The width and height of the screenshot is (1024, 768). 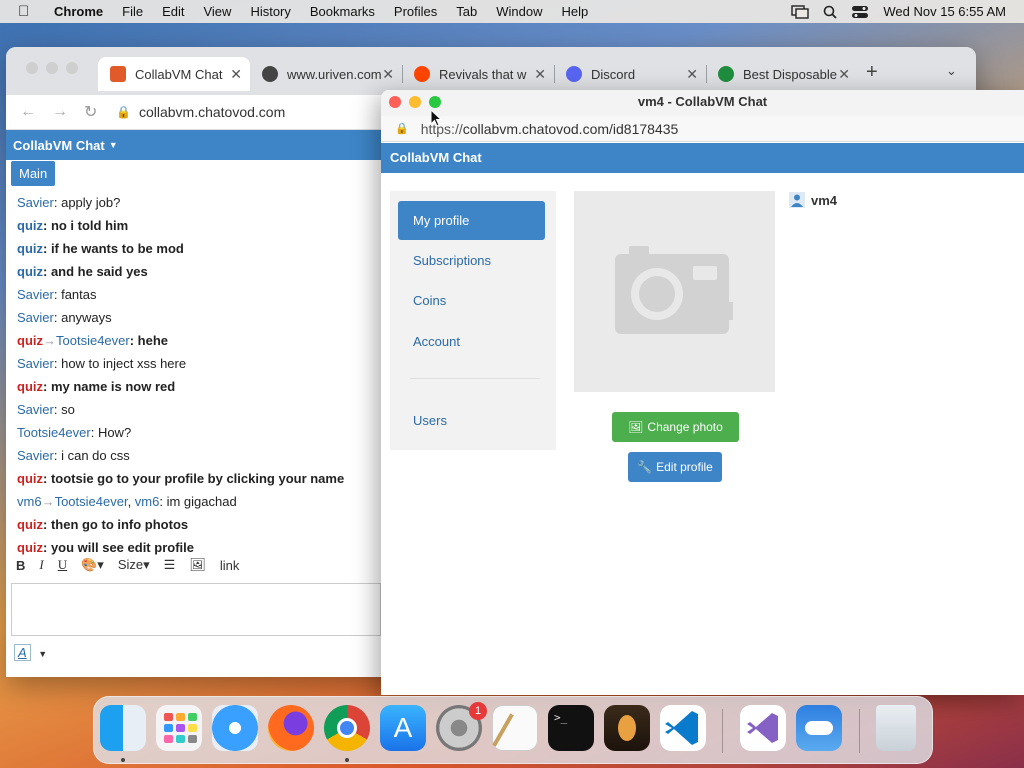 What do you see at coordinates (196, 609) in the screenshot?
I see `message-input` at bounding box center [196, 609].